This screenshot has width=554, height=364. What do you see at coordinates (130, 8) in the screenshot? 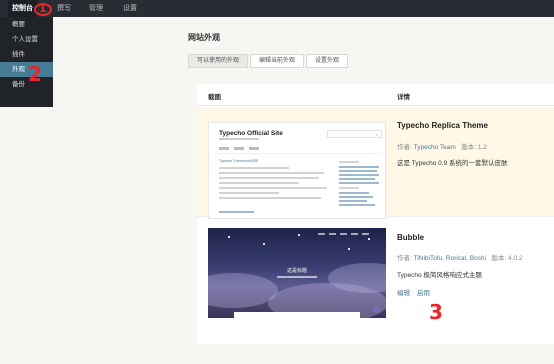
I see `nav-settings: 设置` at bounding box center [130, 8].